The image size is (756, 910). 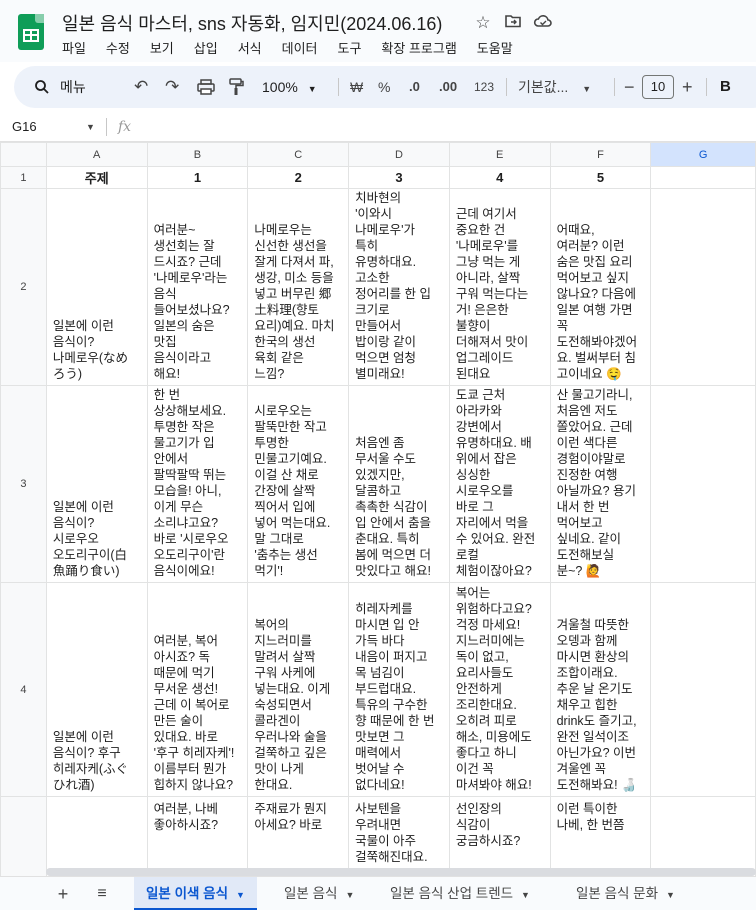 I want to click on sheet-tab: 일본 음식 ▼, so click(x=319, y=893).